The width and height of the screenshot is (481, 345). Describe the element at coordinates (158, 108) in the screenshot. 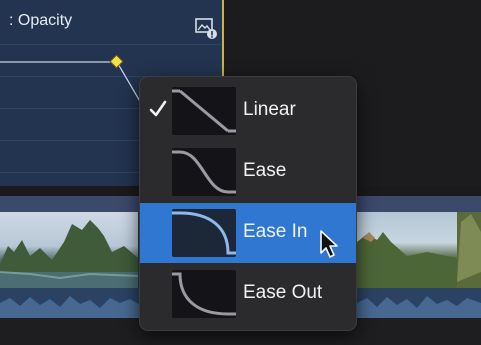

I see `checkmark-icon` at that location.